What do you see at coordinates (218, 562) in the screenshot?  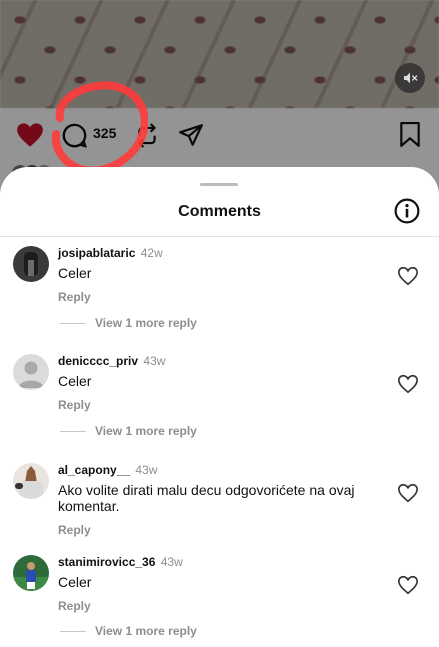 I see `comment-username: stanimirovicc_36 43w` at bounding box center [218, 562].